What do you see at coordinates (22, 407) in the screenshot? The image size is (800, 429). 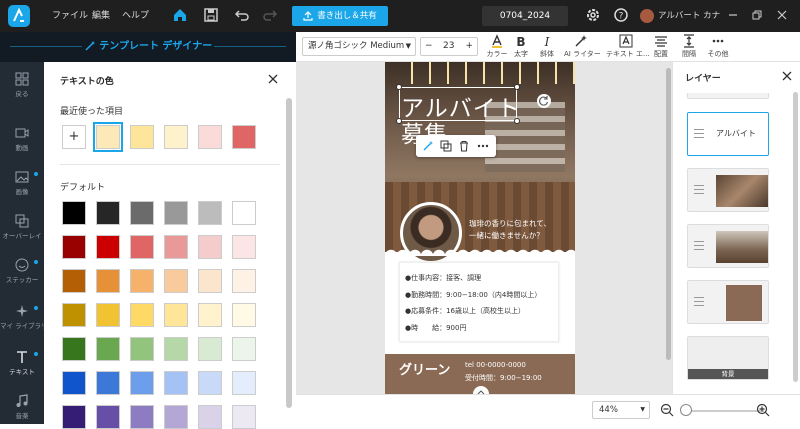 I see `rail-music: 音楽` at bounding box center [22, 407].